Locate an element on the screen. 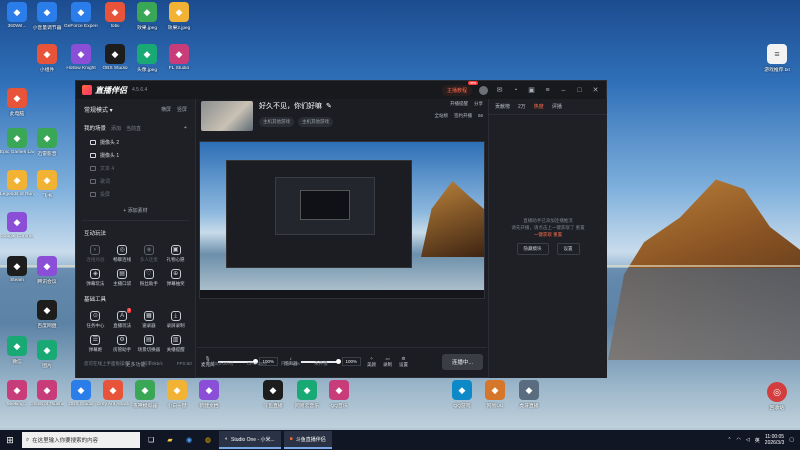 This screenshot has width=800, height=450. tutorial-button: 主播教程 new is located at coordinates (459, 88).